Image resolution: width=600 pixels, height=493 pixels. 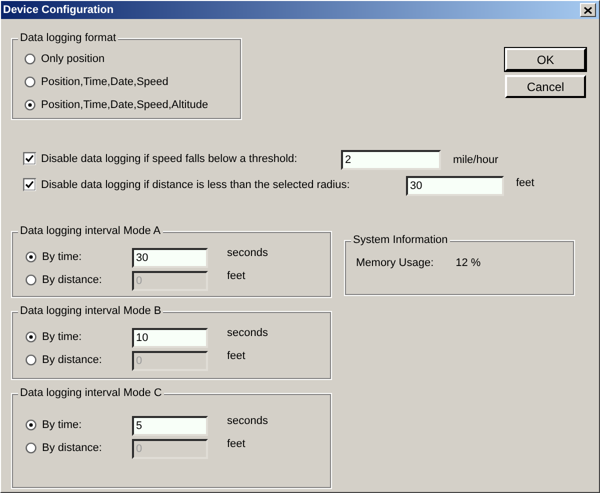 What do you see at coordinates (475, 160) in the screenshot?
I see `unit-label: mile/hour` at bounding box center [475, 160].